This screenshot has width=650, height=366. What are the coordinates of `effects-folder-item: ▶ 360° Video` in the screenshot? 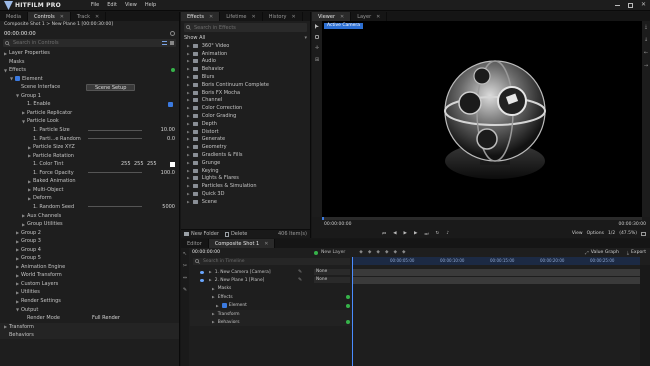 It's located at (245, 46).